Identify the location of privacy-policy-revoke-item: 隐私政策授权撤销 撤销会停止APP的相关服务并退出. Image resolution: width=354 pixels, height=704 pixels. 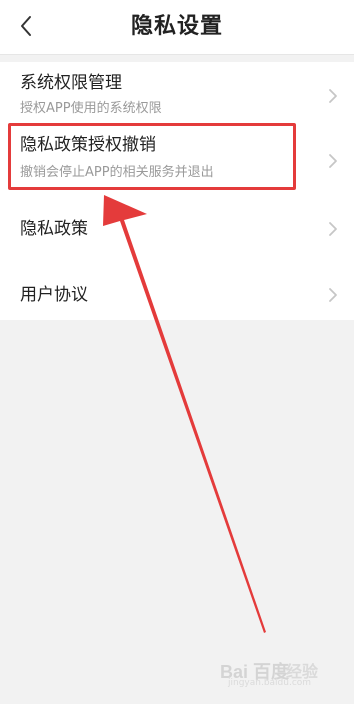
(177, 159).